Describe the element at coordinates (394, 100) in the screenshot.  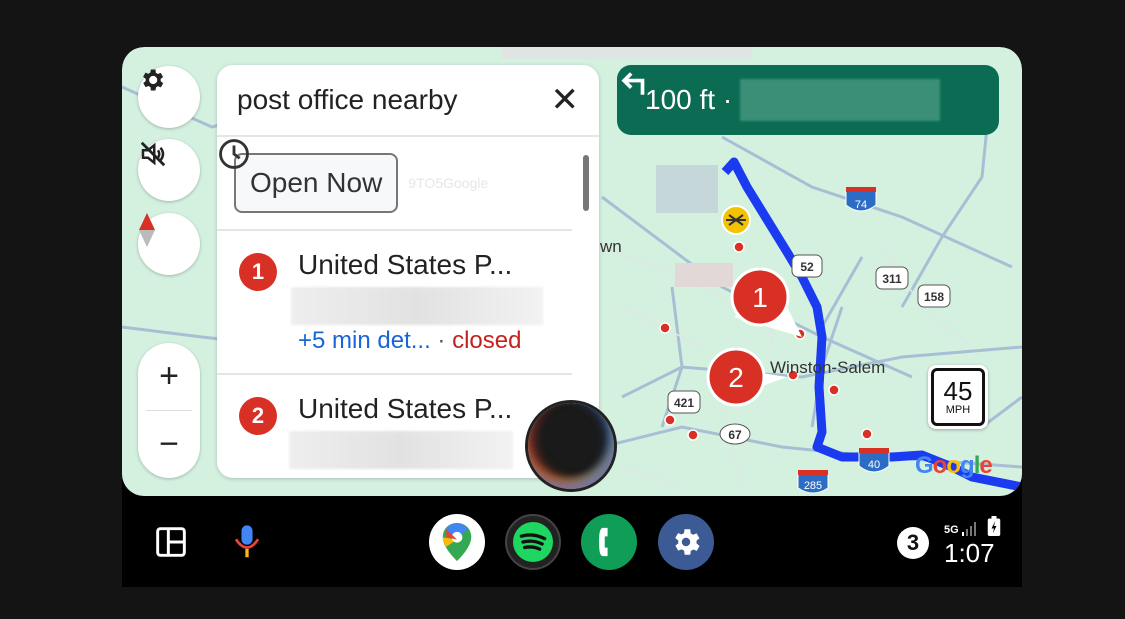
I see `search-query: post office nearby` at that location.